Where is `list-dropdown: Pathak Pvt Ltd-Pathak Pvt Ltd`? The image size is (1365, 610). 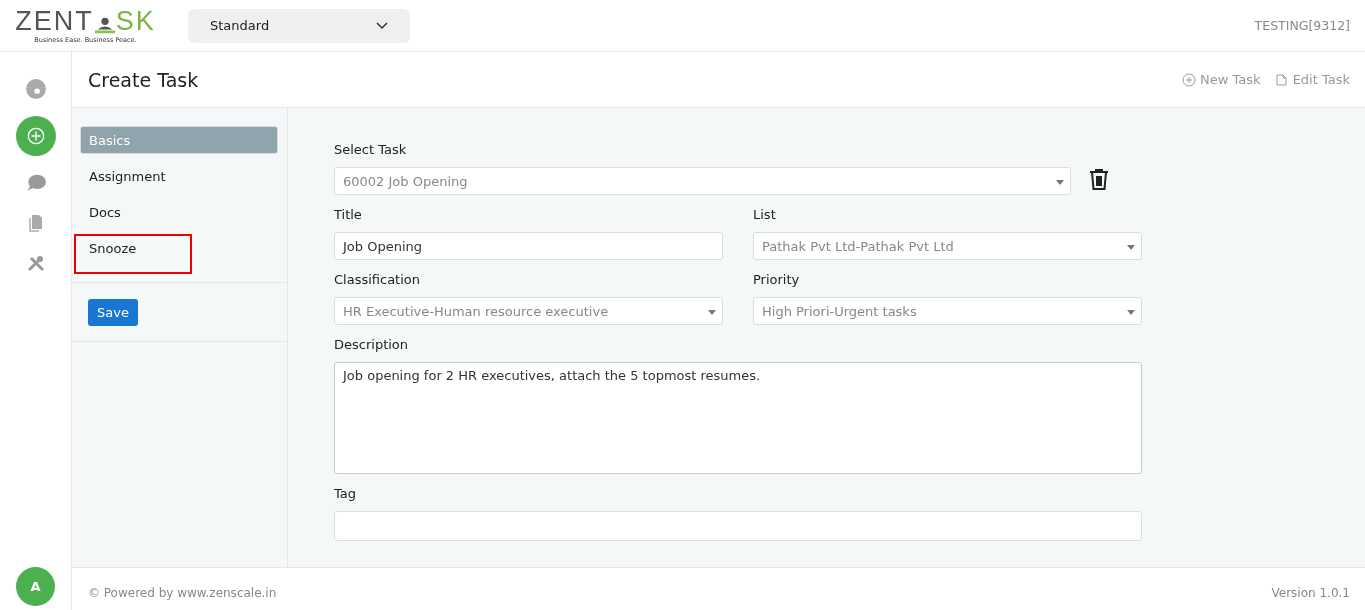 list-dropdown: Pathak Pvt Ltd-Pathak Pvt Ltd is located at coordinates (947, 246).